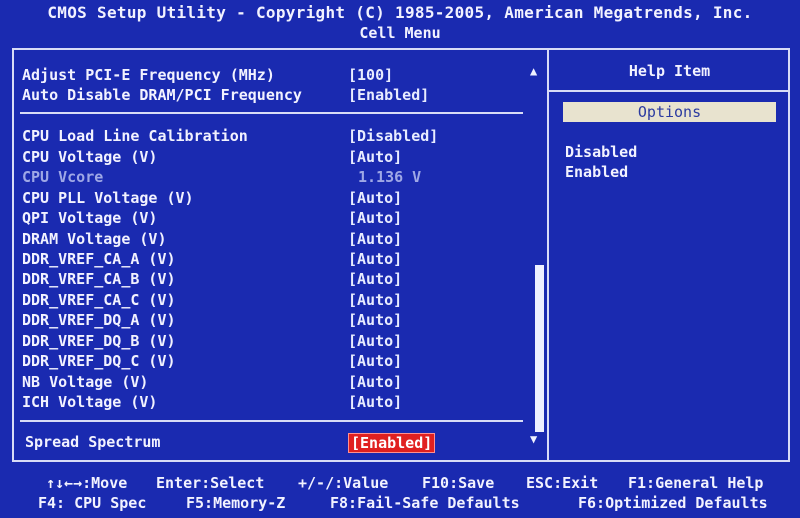 This screenshot has width=800, height=518. Describe the element at coordinates (548, 255) in the screenshot. I see `panel-divider` at that location.